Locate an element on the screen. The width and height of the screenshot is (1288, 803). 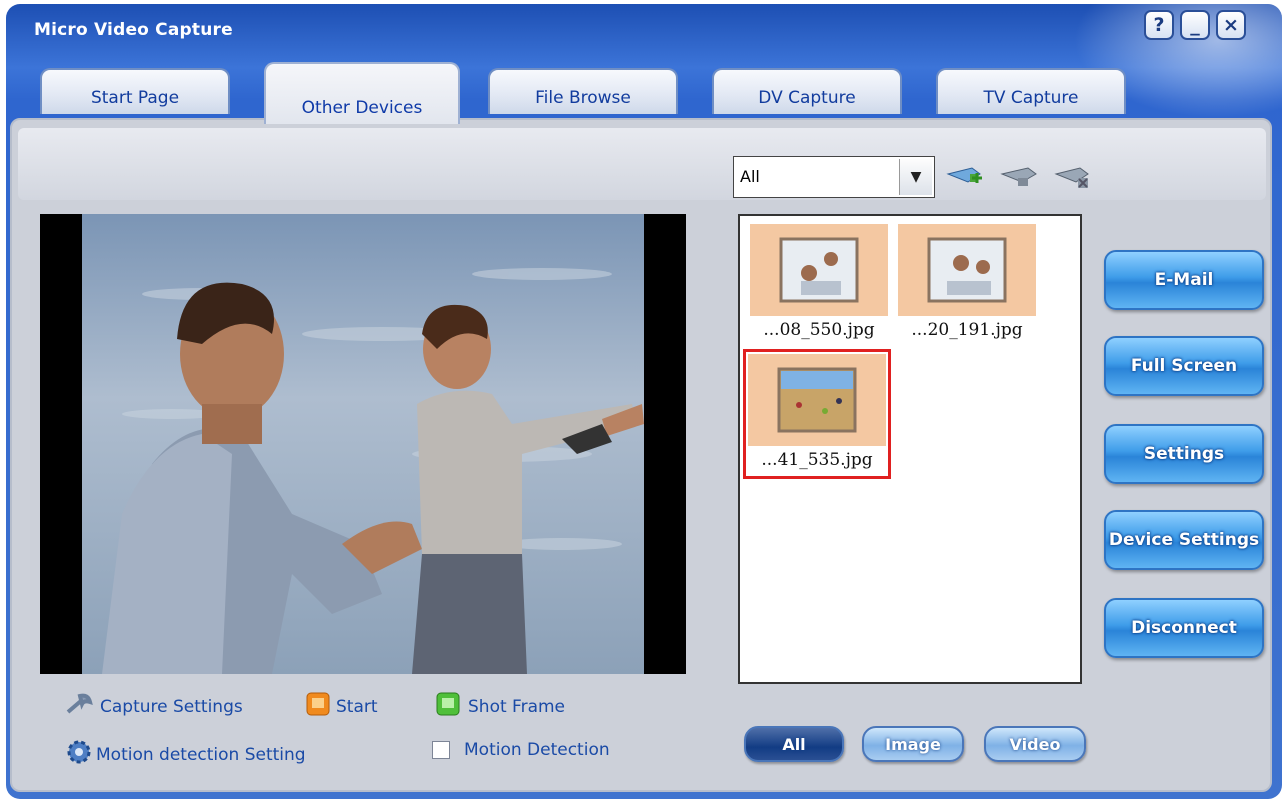
close-button: × is located at coordinates (1231, 25).